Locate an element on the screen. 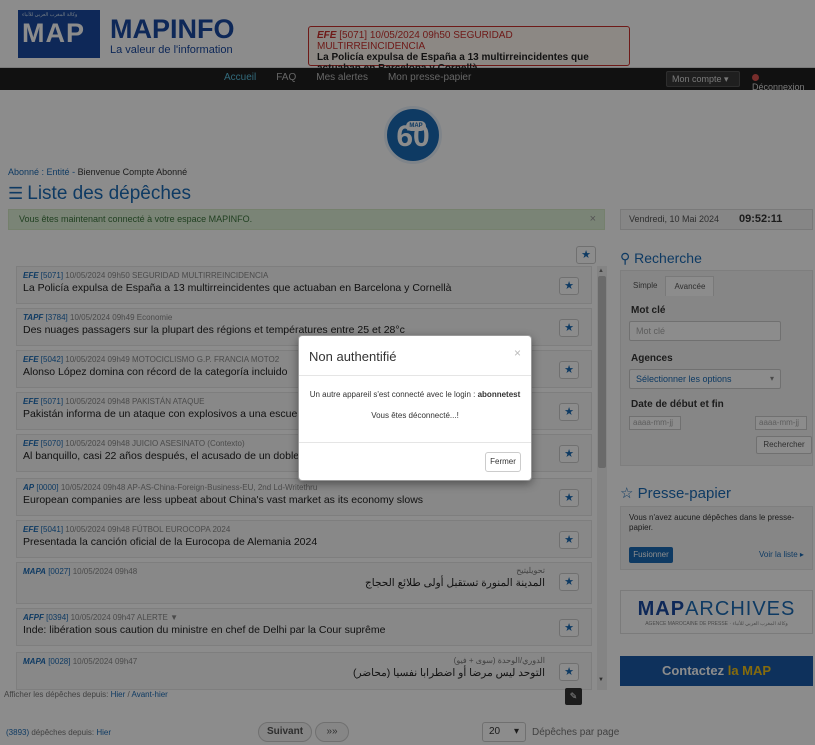 The width and height of the screenshot is (815, 745). modal-title: Non authentifié is located at coordinates (415, 356).